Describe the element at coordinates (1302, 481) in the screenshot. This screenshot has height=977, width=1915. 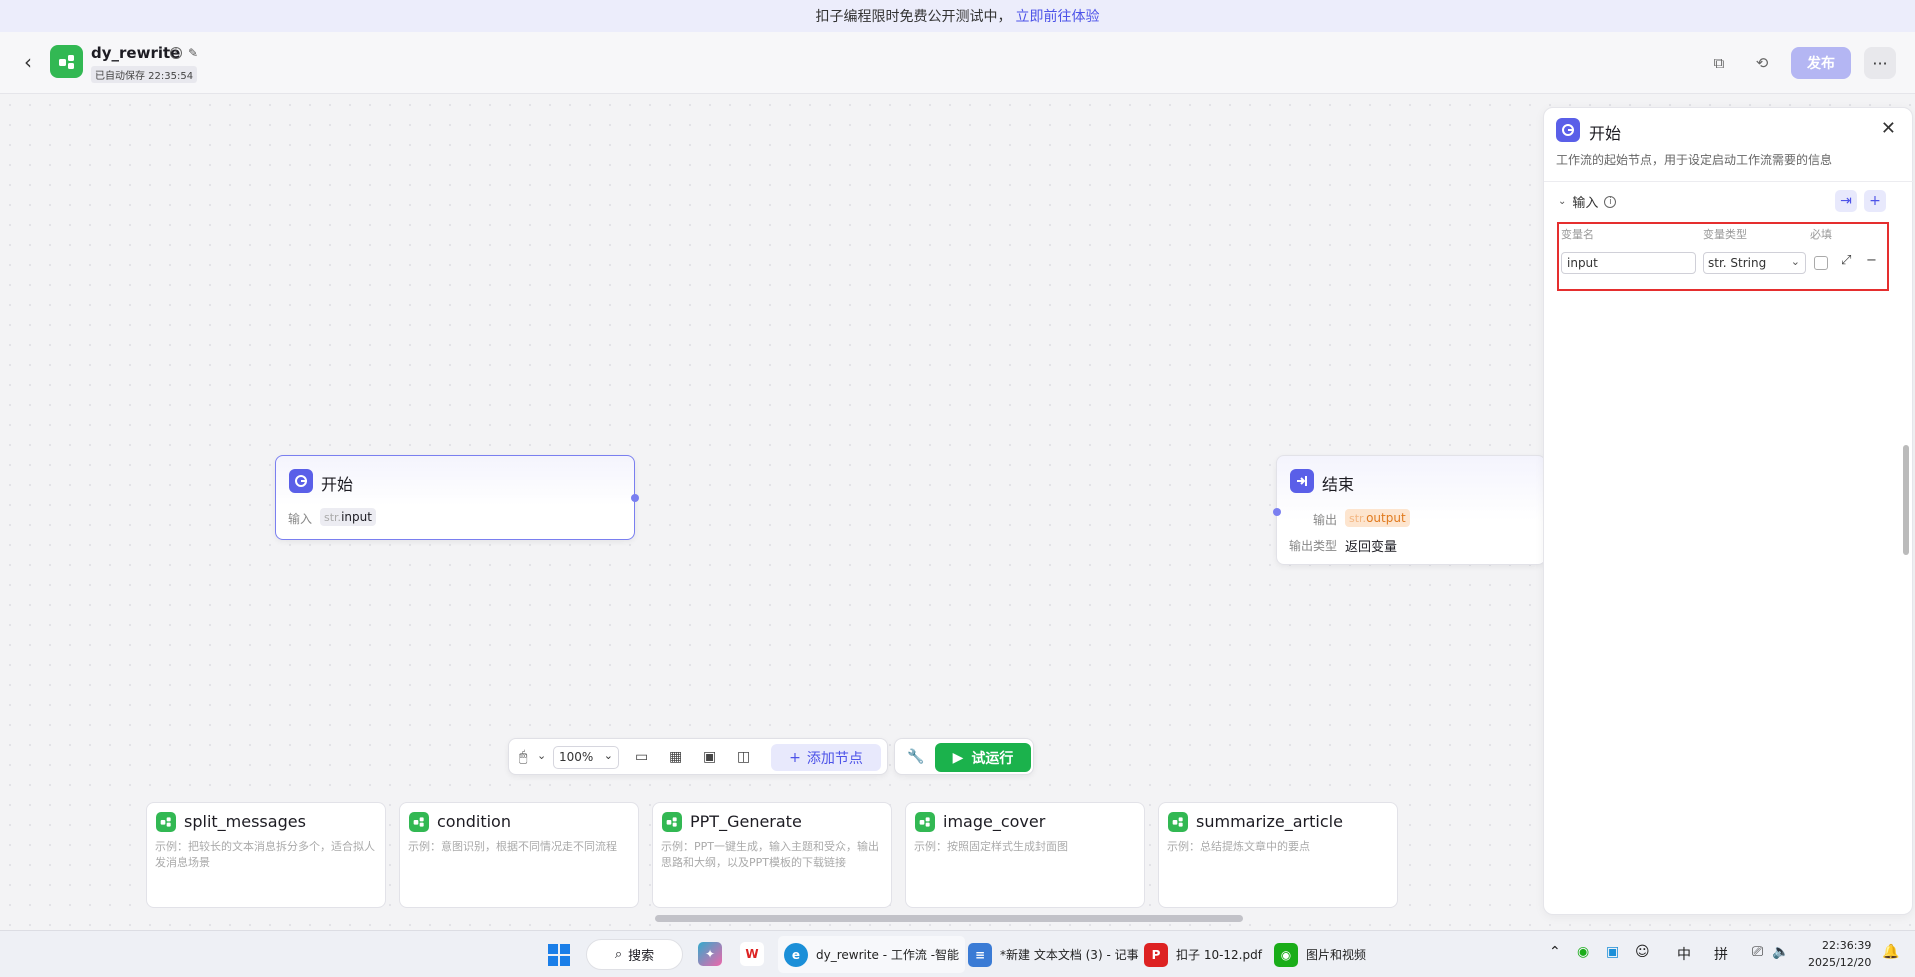
I see `end-node-icon` at that location.